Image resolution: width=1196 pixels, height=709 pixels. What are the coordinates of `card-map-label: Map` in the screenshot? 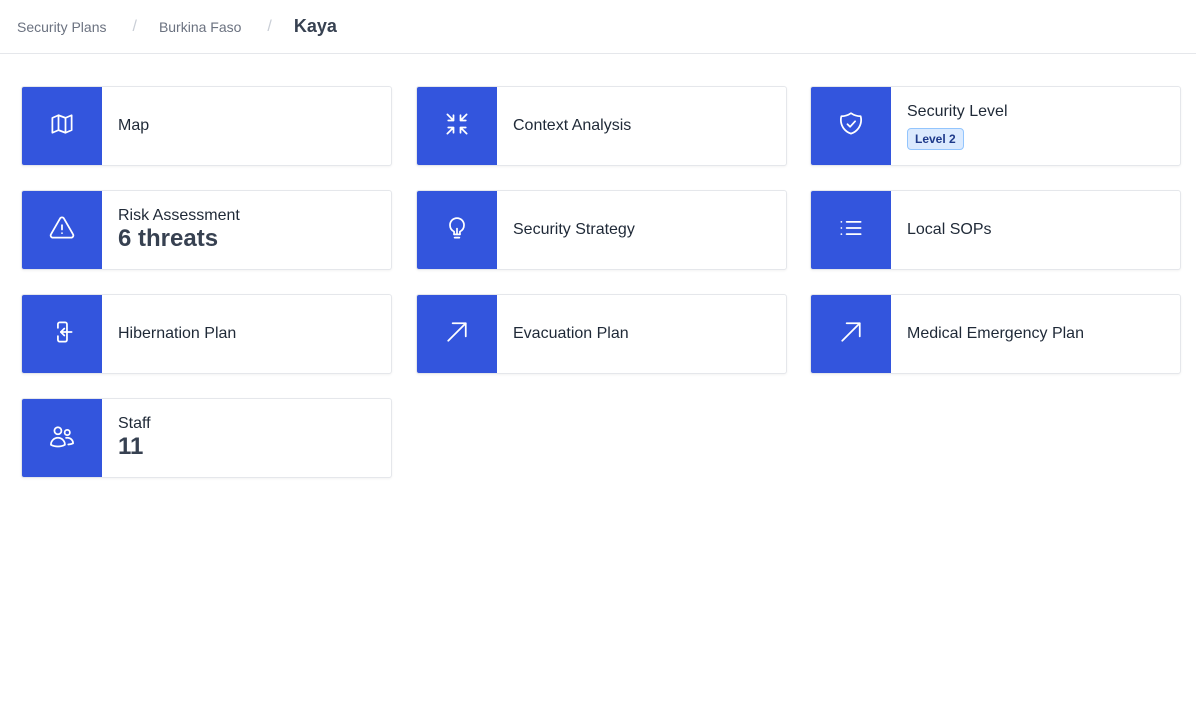 It's located at (134, 125).